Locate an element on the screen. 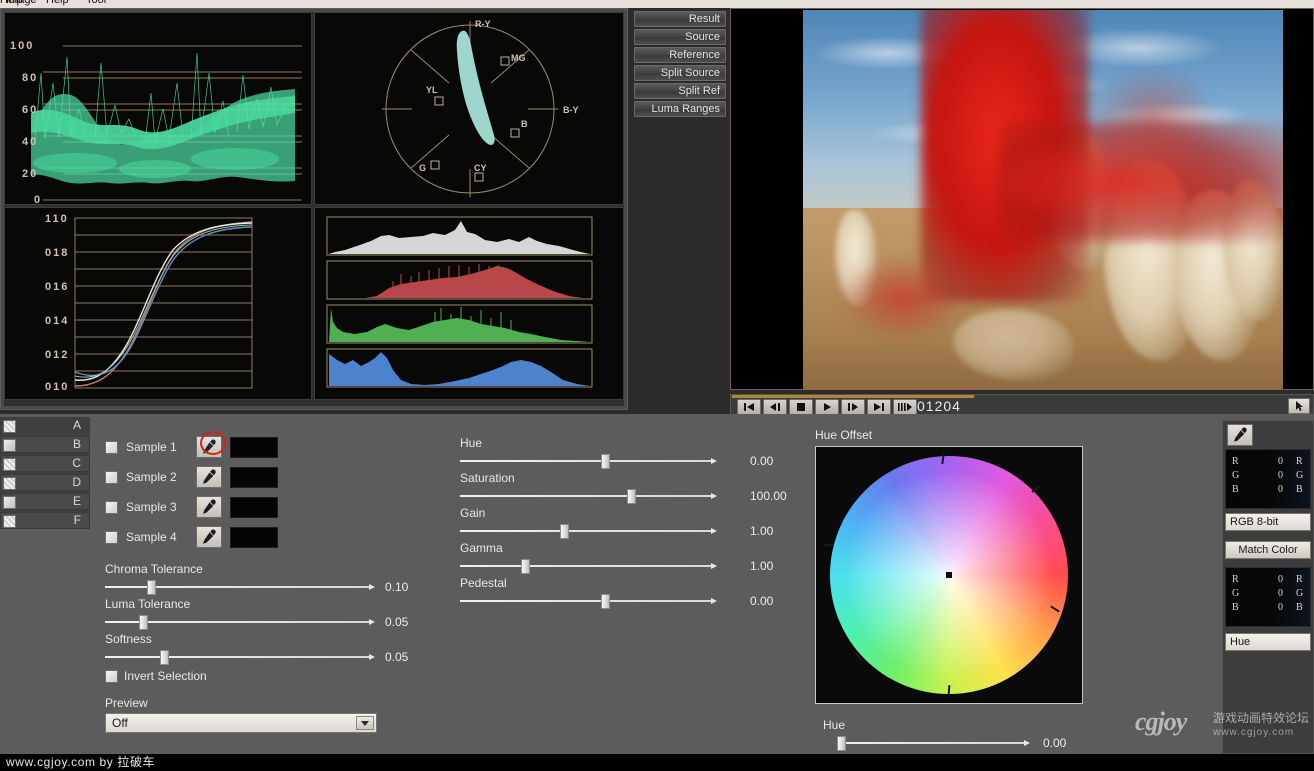 The width and height of the screenshot is (1314, 771). go-to-start-button is located at coordinates (749, 407).